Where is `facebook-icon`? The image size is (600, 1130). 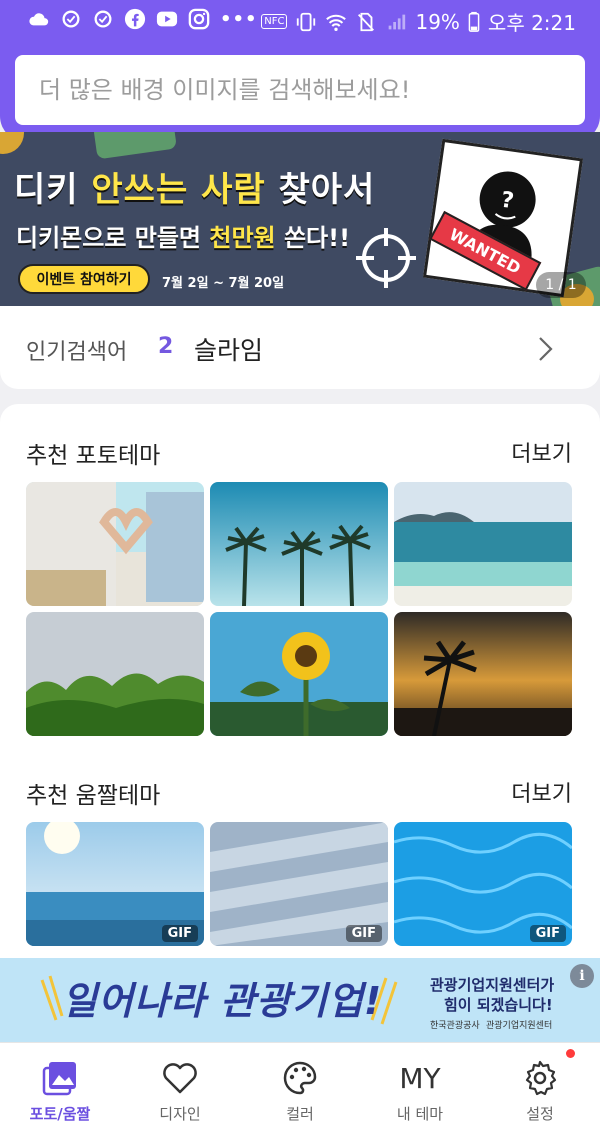
facebook-icon is located at coordinates (135, 19).